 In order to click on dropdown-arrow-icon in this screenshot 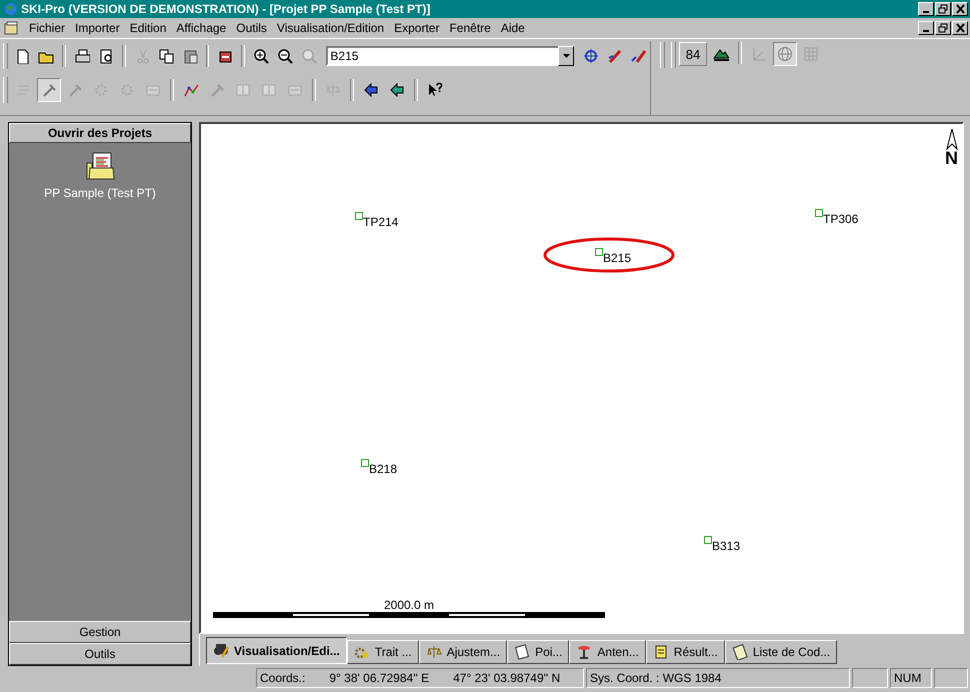, I will do `click(566, 56)`.